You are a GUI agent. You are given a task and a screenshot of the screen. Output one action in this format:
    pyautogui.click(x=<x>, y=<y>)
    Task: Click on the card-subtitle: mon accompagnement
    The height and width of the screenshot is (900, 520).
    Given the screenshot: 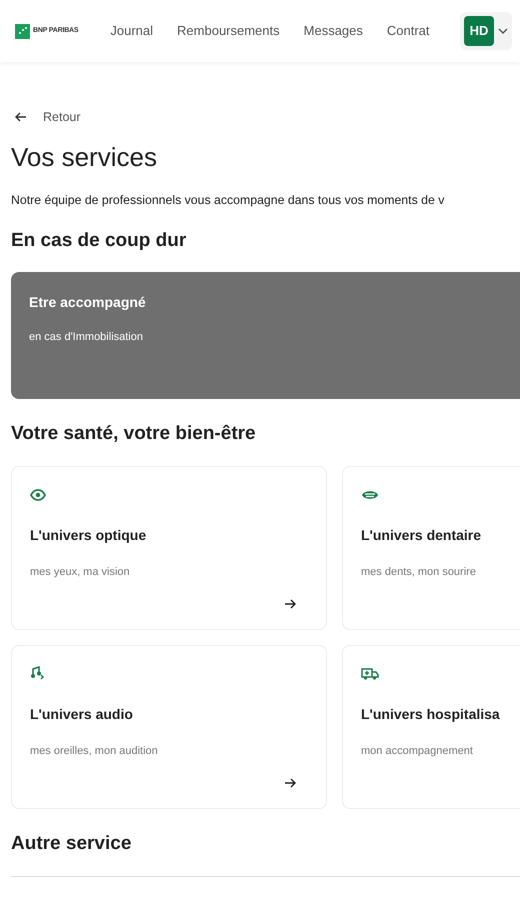 What is the action you would take?
    pyautogui.click(x=417, y=752)
    